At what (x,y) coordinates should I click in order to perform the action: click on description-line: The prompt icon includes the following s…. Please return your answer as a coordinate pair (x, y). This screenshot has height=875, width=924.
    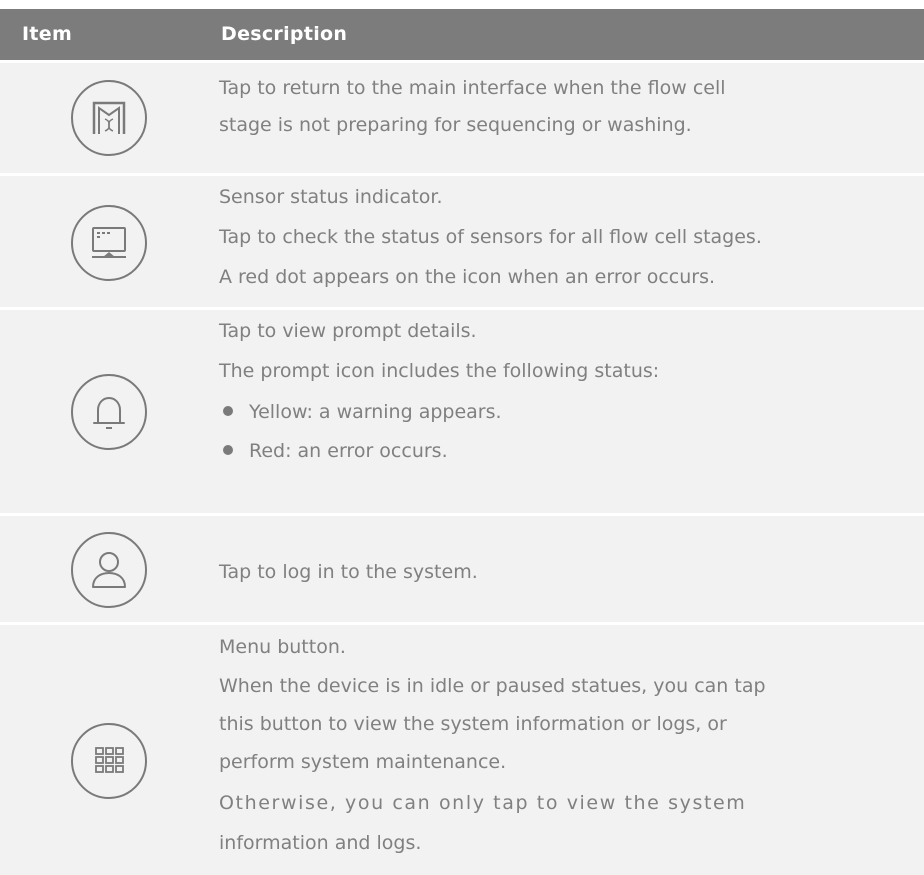
    Looking at the image, I should click on (439, 371).